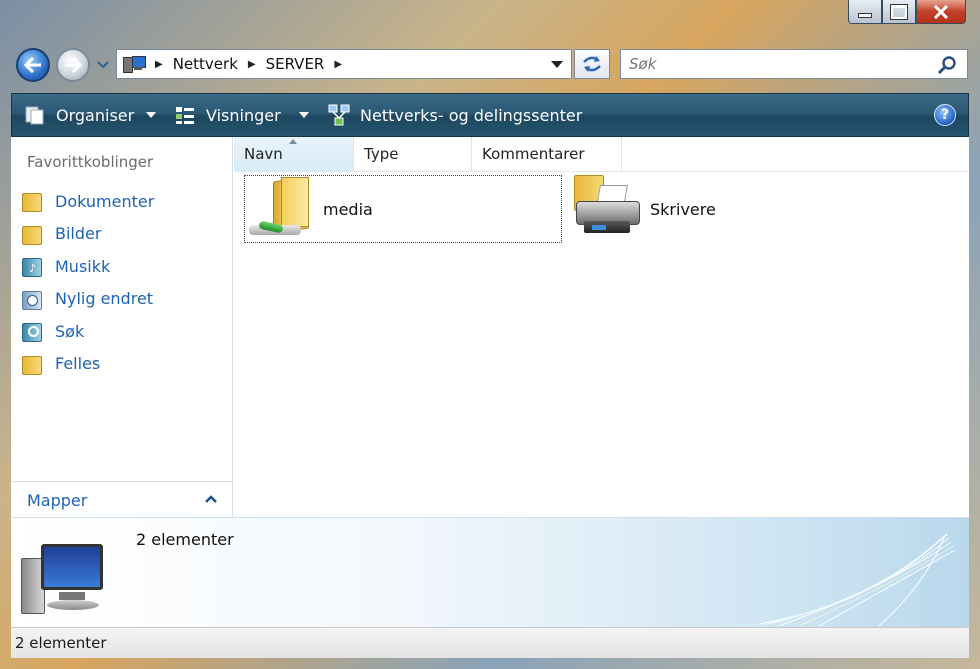 The image size is (980, 669). I want to click on file-item-media: media, so click(403, 209).